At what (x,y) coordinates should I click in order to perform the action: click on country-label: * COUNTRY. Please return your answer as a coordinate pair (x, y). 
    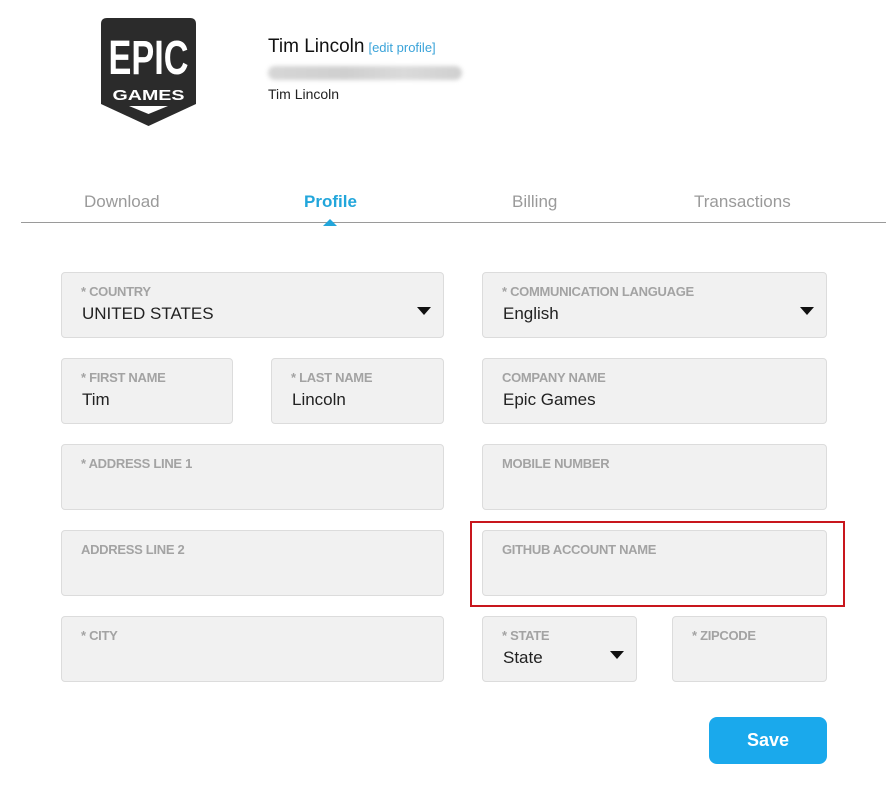
    Looking at the image, I should click on (116, 291).